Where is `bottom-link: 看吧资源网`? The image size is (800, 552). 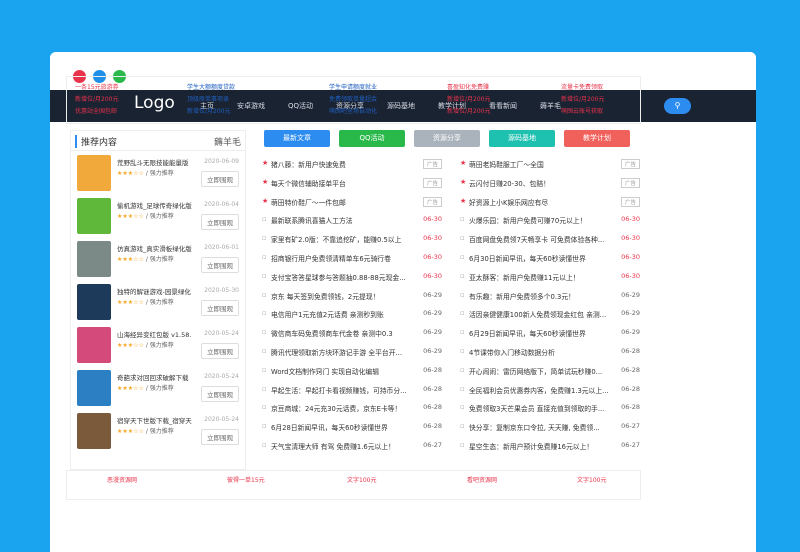
bottom-link: 看吧资源网 is located at coordinates (482, 479).